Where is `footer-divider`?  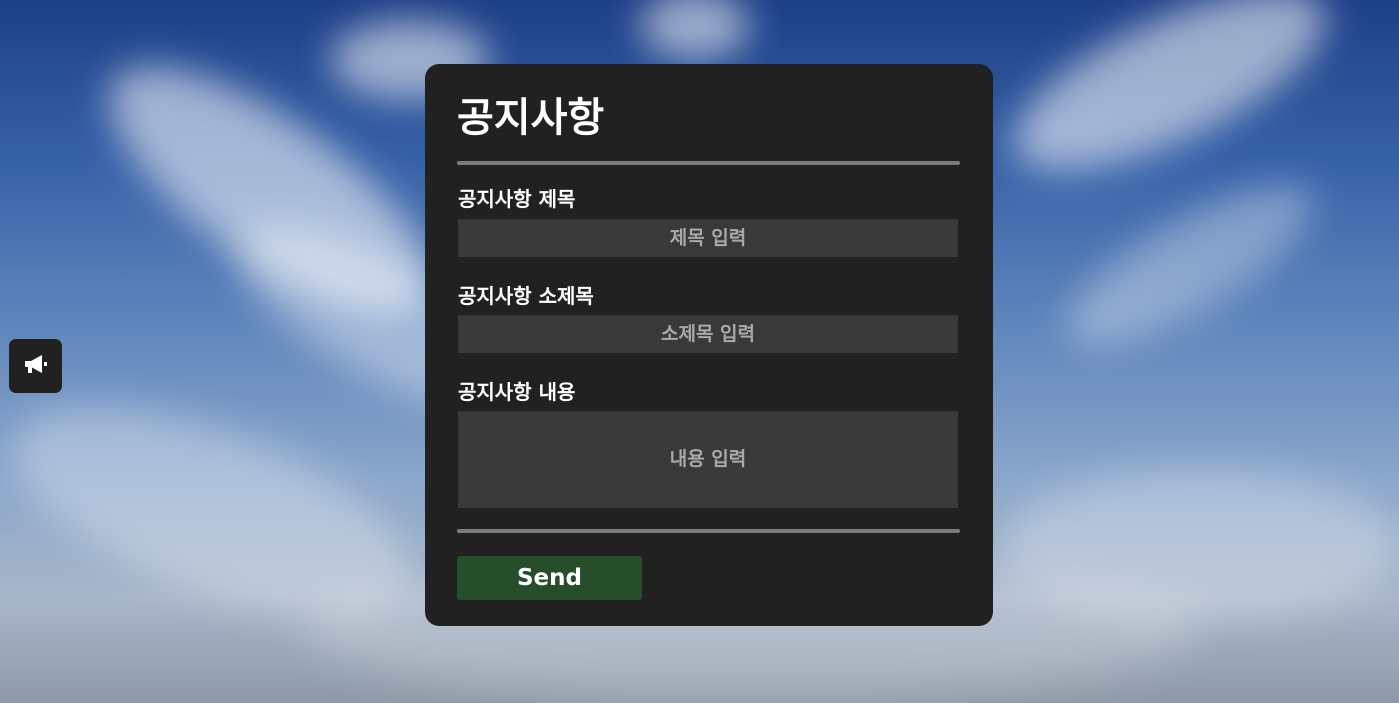 footer-divider is located at coordinates (708, 531).